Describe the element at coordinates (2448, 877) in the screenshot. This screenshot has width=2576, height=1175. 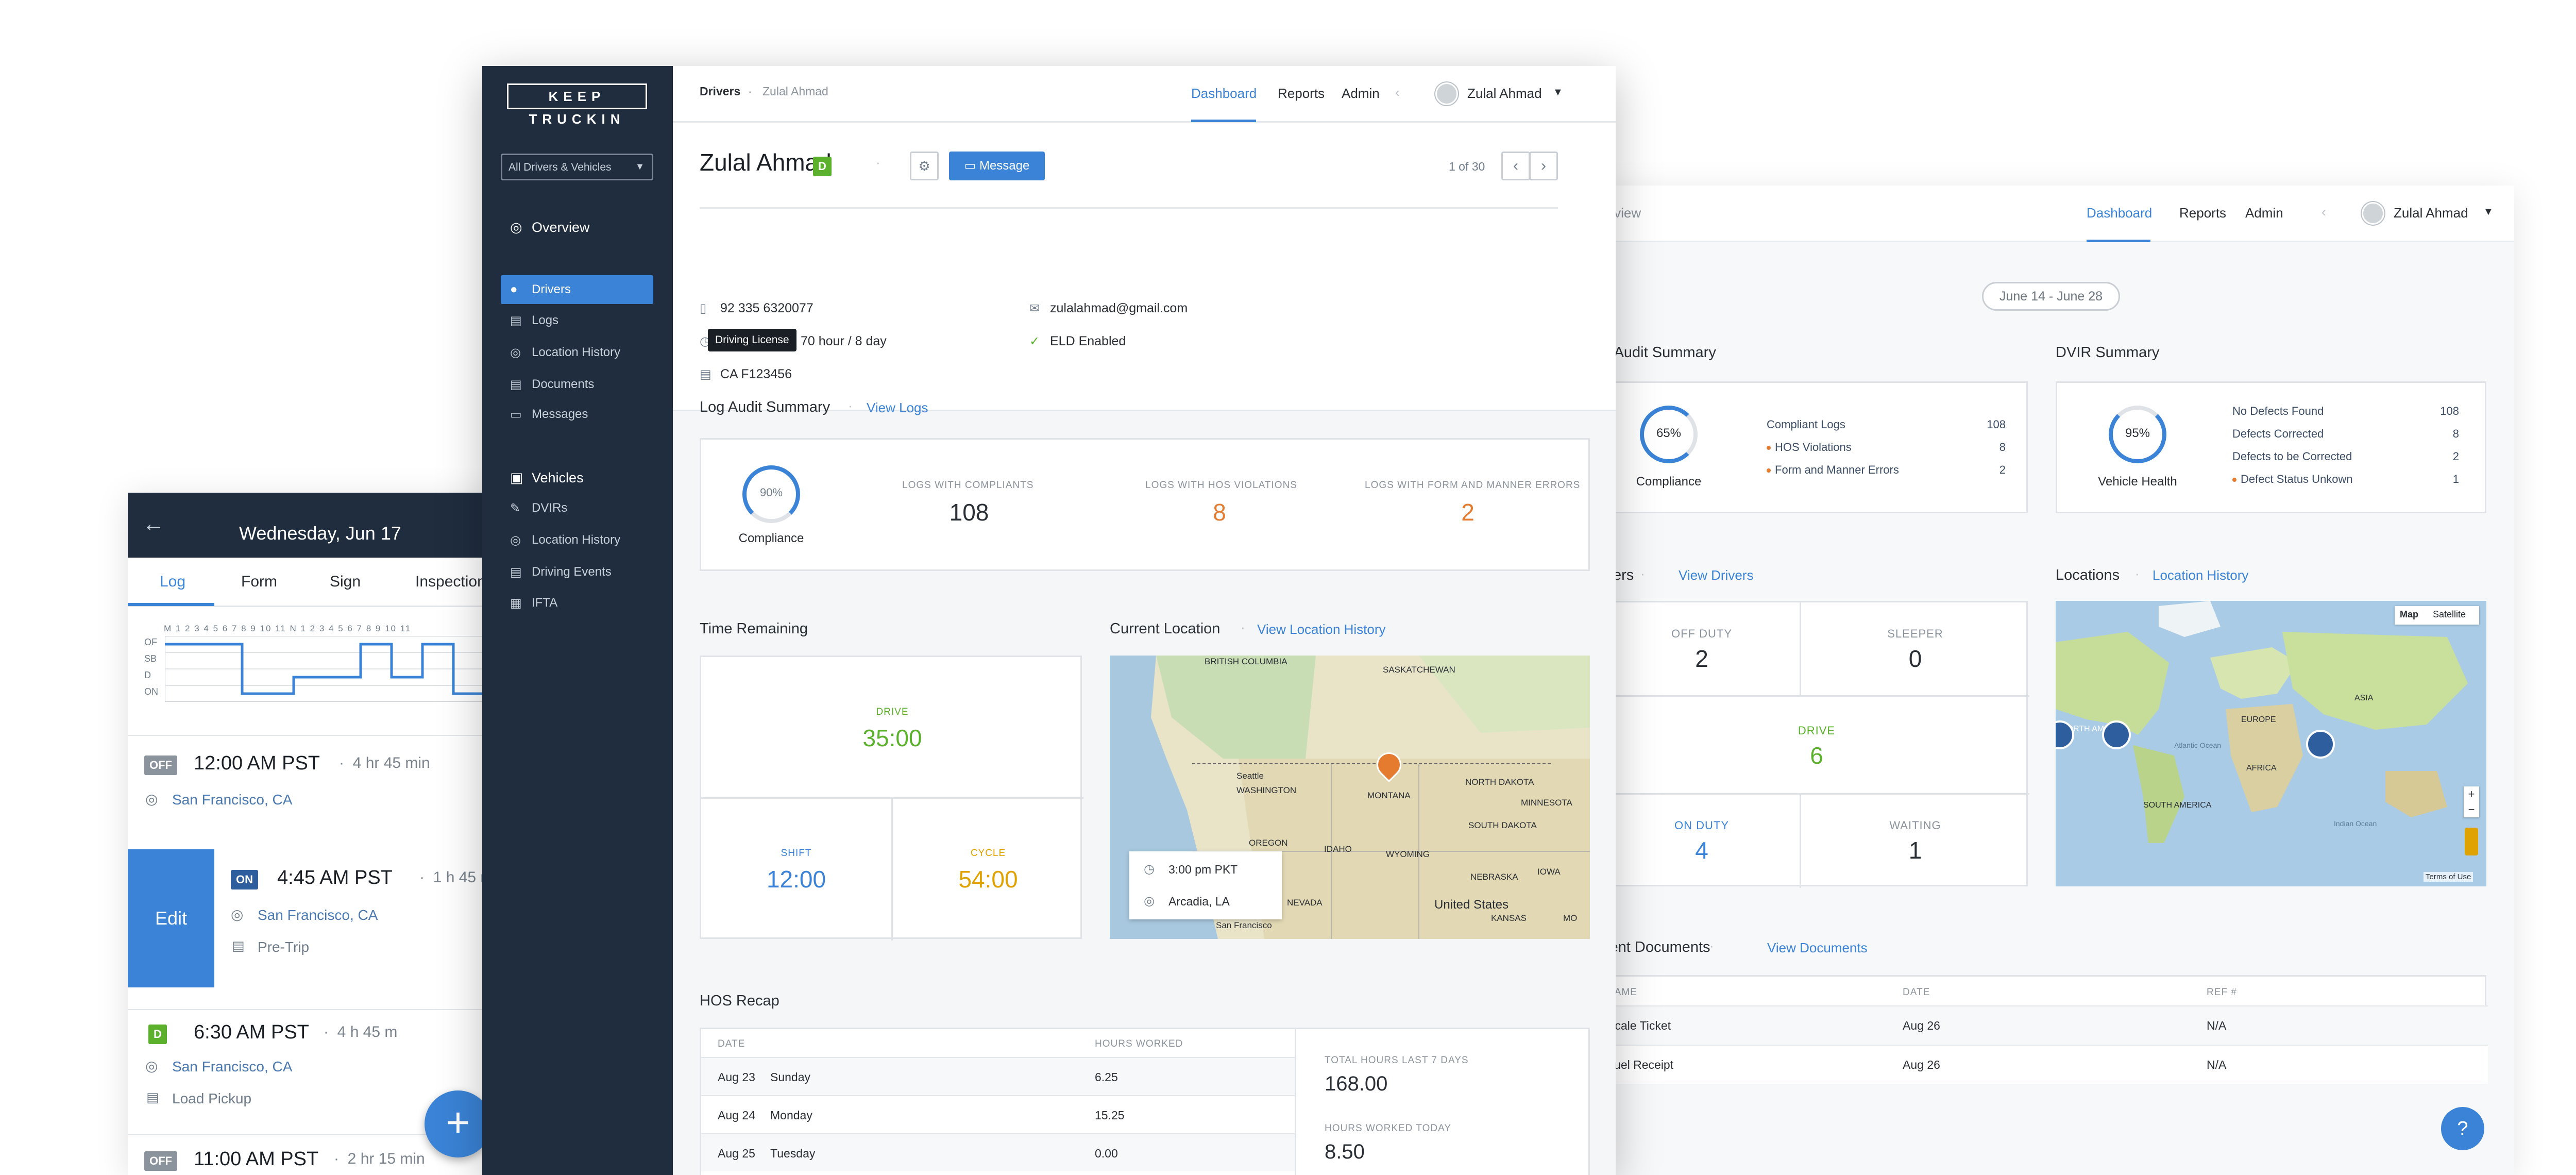
I see `terms-link: Terms of Use` at that location.